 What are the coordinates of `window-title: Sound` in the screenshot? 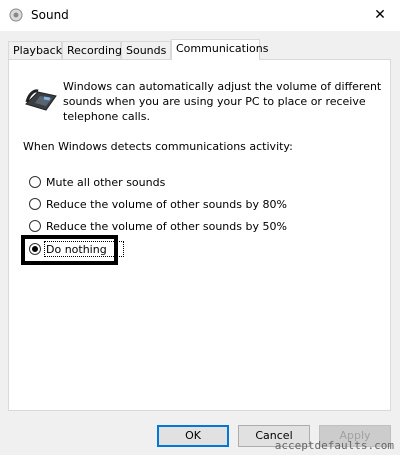 It's located at (50, 15).